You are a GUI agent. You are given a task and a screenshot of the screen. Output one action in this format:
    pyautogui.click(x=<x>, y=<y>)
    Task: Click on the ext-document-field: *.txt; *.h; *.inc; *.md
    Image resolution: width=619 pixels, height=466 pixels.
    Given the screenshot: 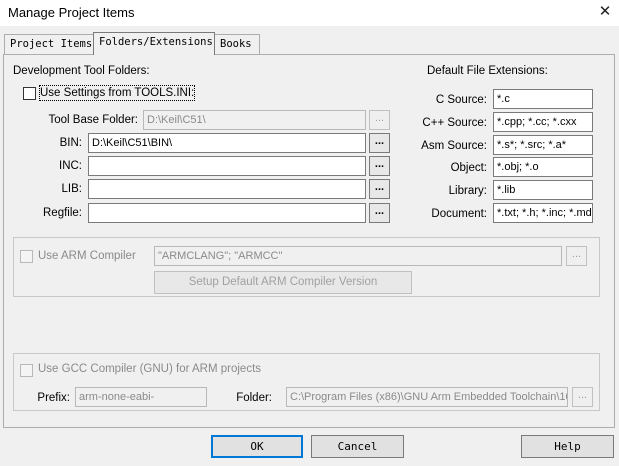 What is the action you would take?
    pyautogui.click(x=543, y=213)
    